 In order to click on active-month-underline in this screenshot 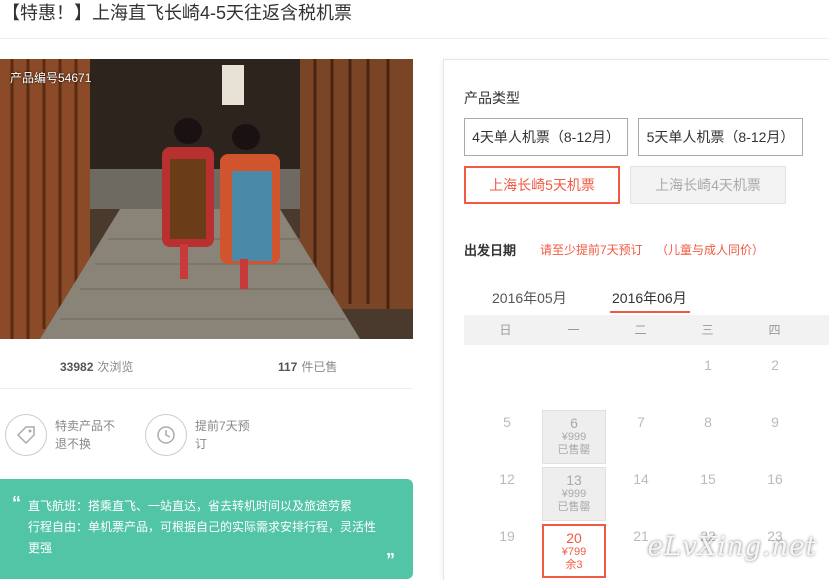, I will do `click(650, 312)`.